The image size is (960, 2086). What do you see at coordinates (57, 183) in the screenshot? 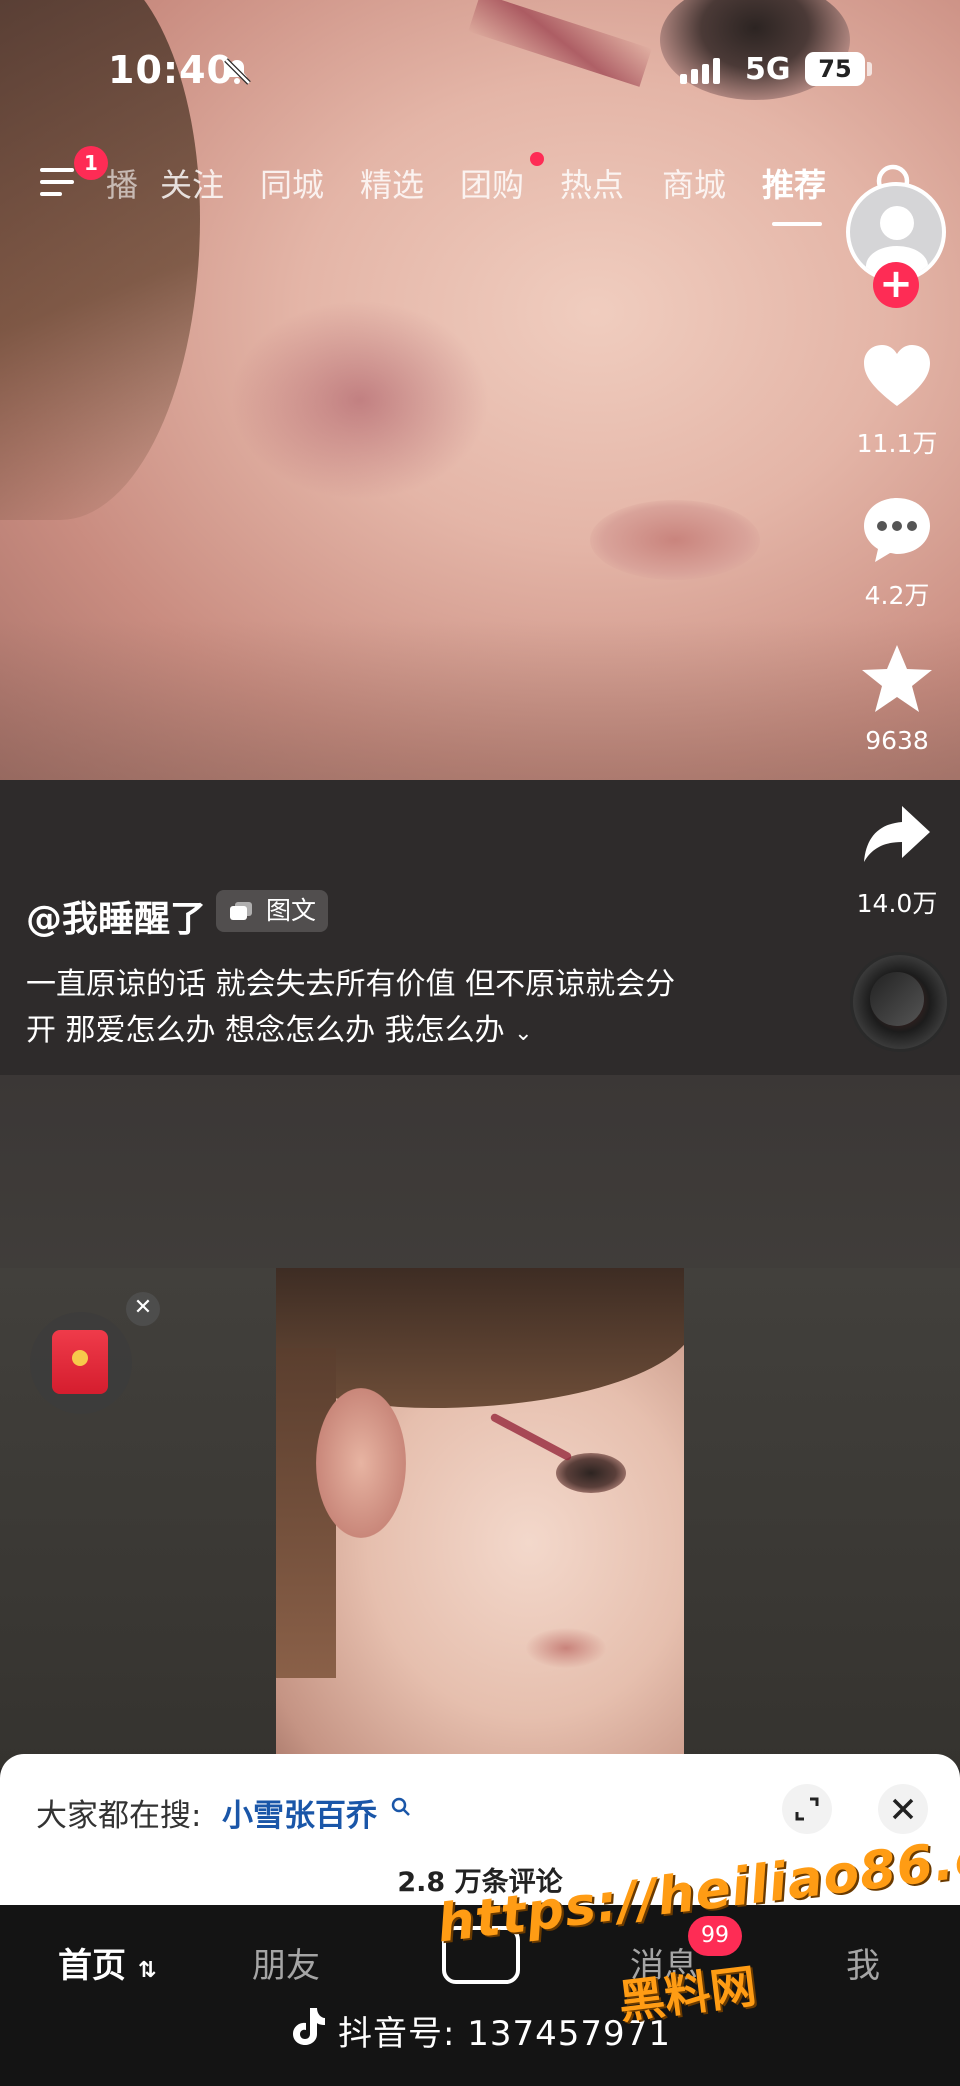
I see `menu-icon` at bounding box center [57, 183].